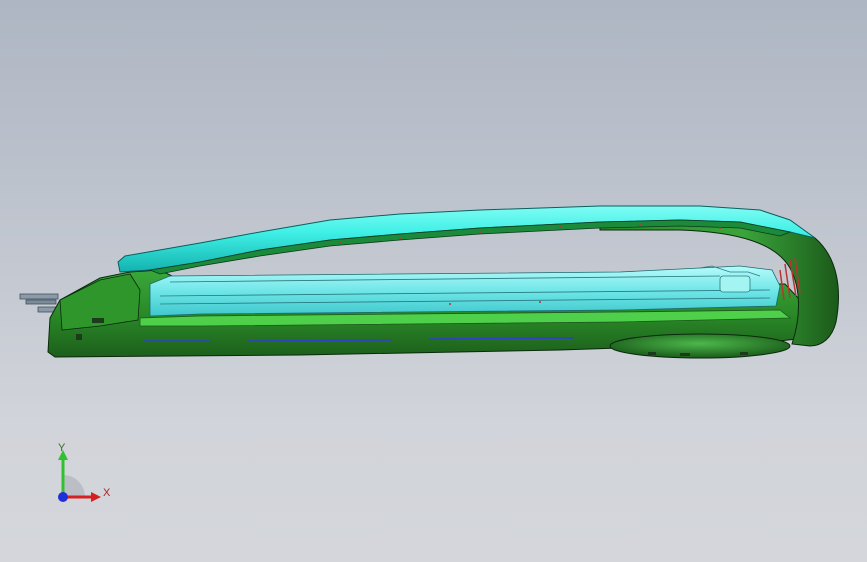 The height and width of the screenshot is (562, 867). What do you see at coordinates (63, 497) in the screenshot?
I see `triad-z-axis` at bounding box center [63, 497].